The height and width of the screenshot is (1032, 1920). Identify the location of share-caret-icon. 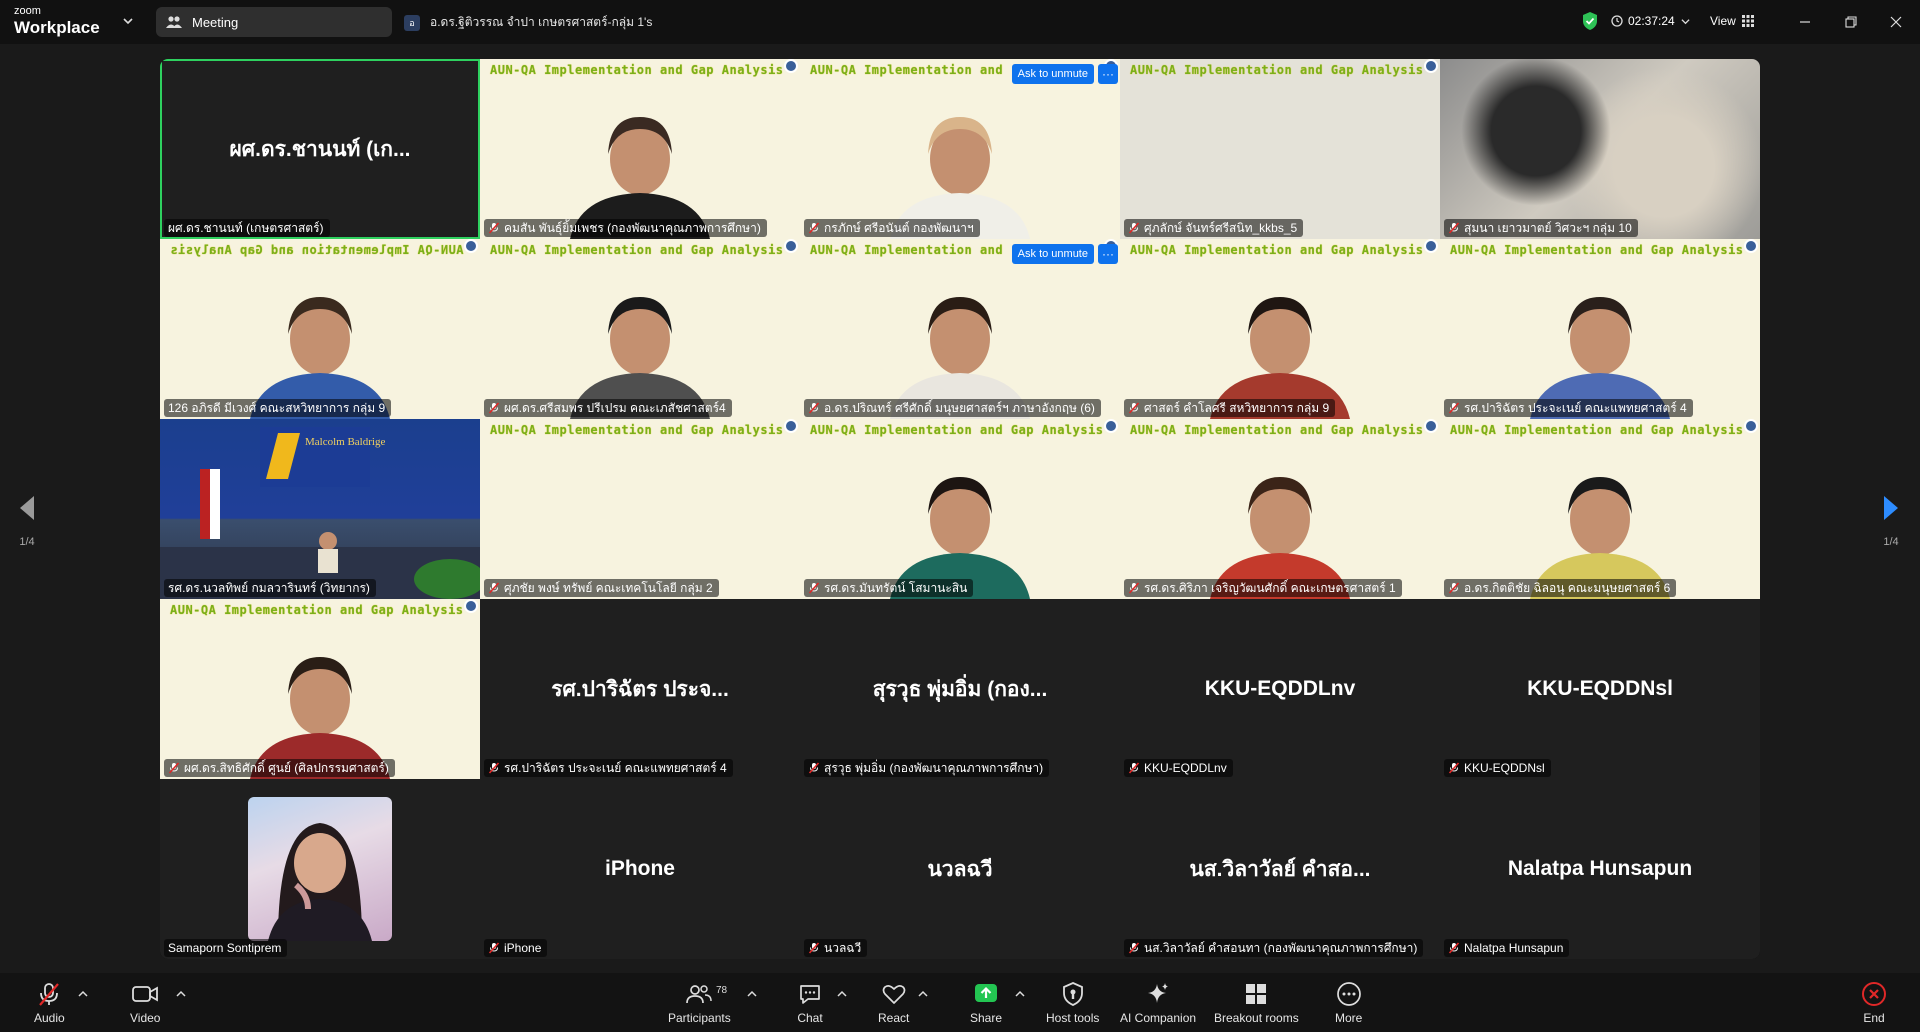
(1020, 994).